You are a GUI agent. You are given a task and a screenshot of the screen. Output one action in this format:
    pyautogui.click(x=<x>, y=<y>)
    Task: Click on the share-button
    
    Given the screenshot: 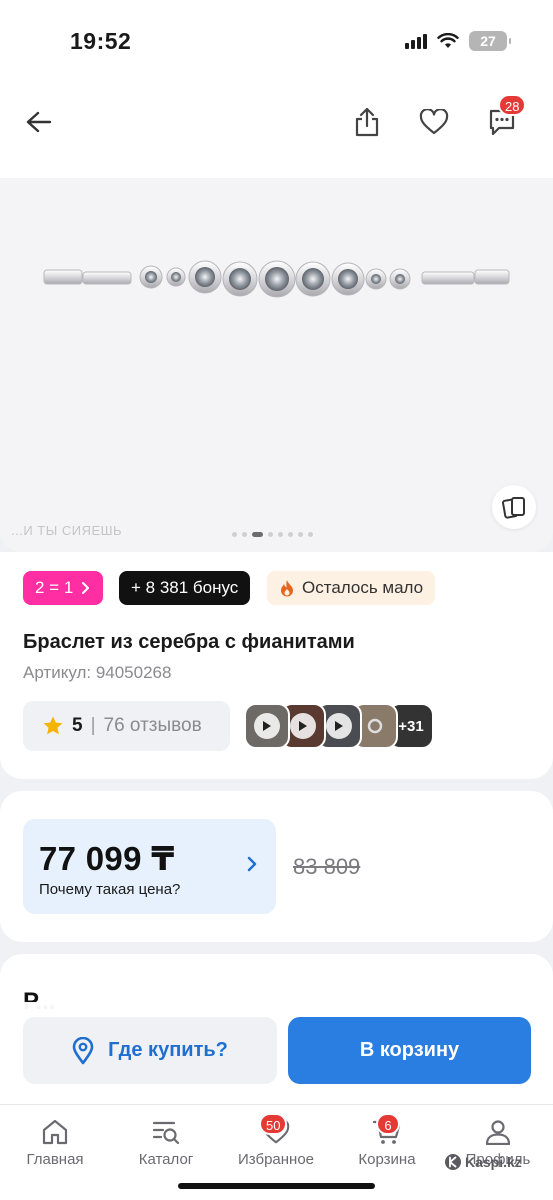 What is the action you would take?
    pyautogui.click(x=367, y=122)
    